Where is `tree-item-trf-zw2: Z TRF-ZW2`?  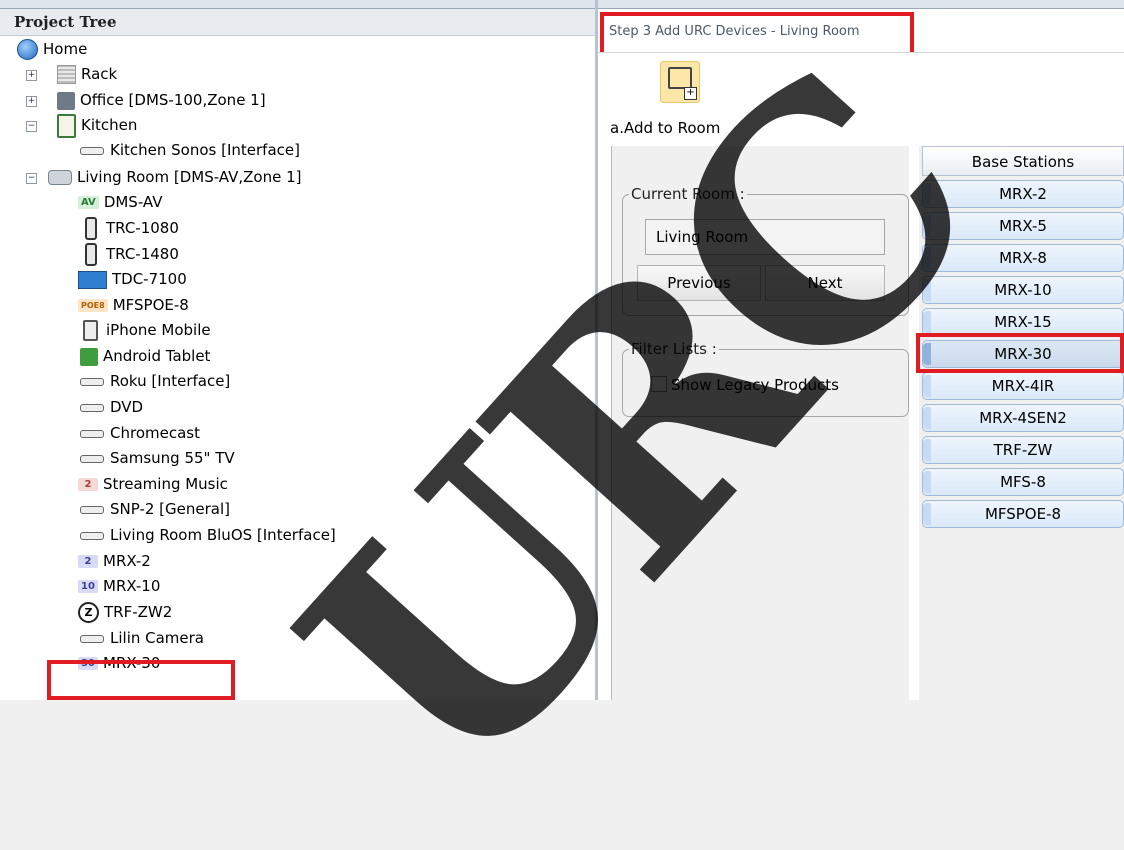 tree-item-trf-zw2: Z TRF-ZW2 is located at coordinates (125, 612).